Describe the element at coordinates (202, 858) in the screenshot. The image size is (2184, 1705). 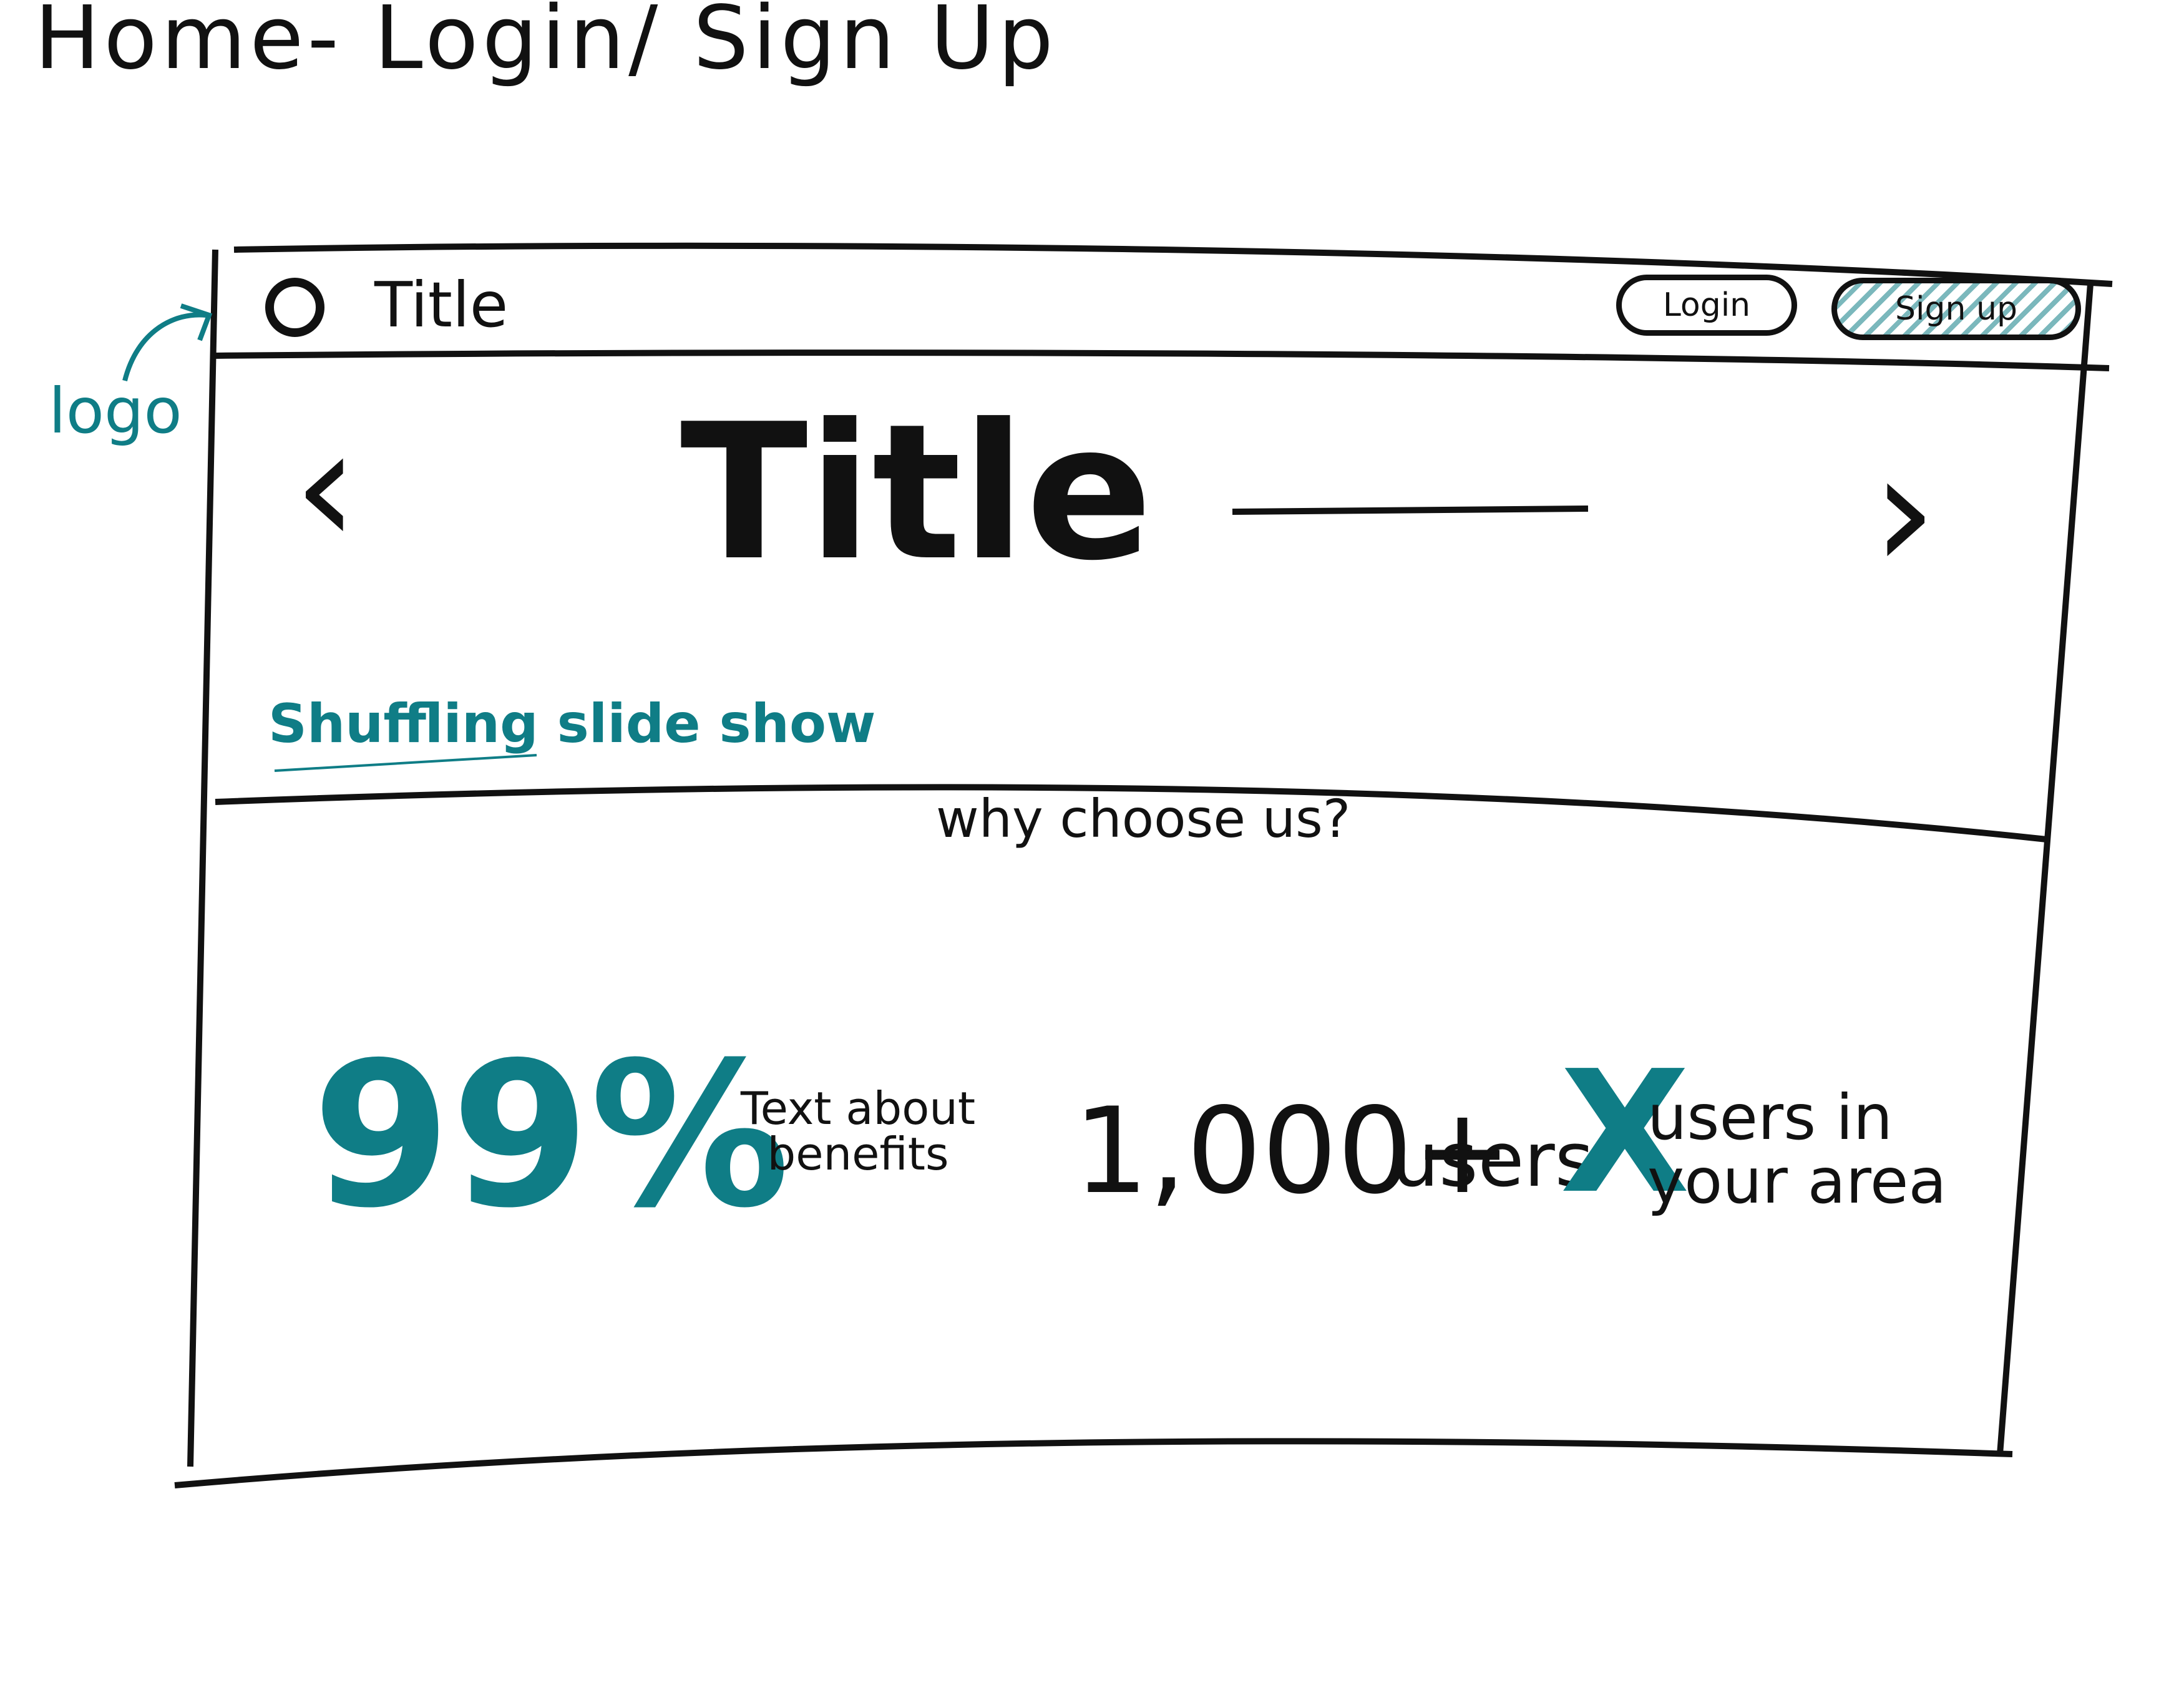
I see `frame-left-border` at that location.